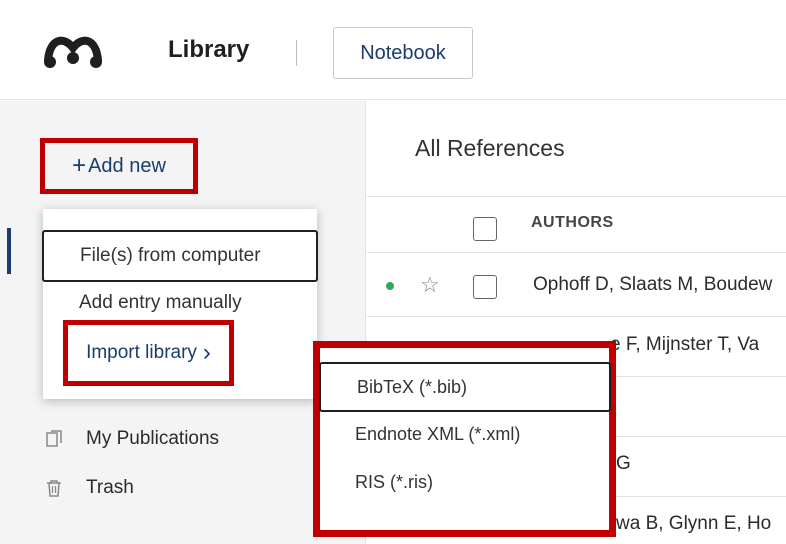  I want to click on unread-dot-icon, so click(390, 286).